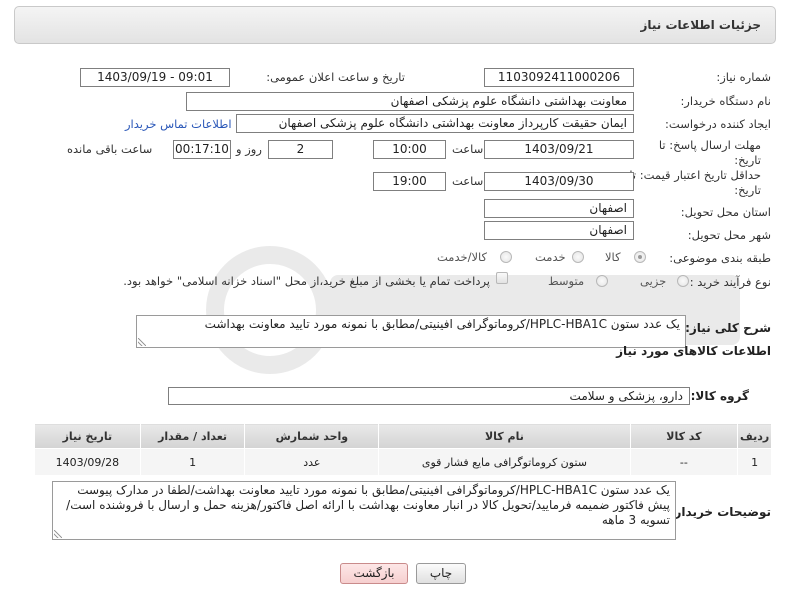  What do you see at coordinates (468, 149) in the screenshot?
I see `reply-time-label: ساعت` at bounding box center [468, 149].